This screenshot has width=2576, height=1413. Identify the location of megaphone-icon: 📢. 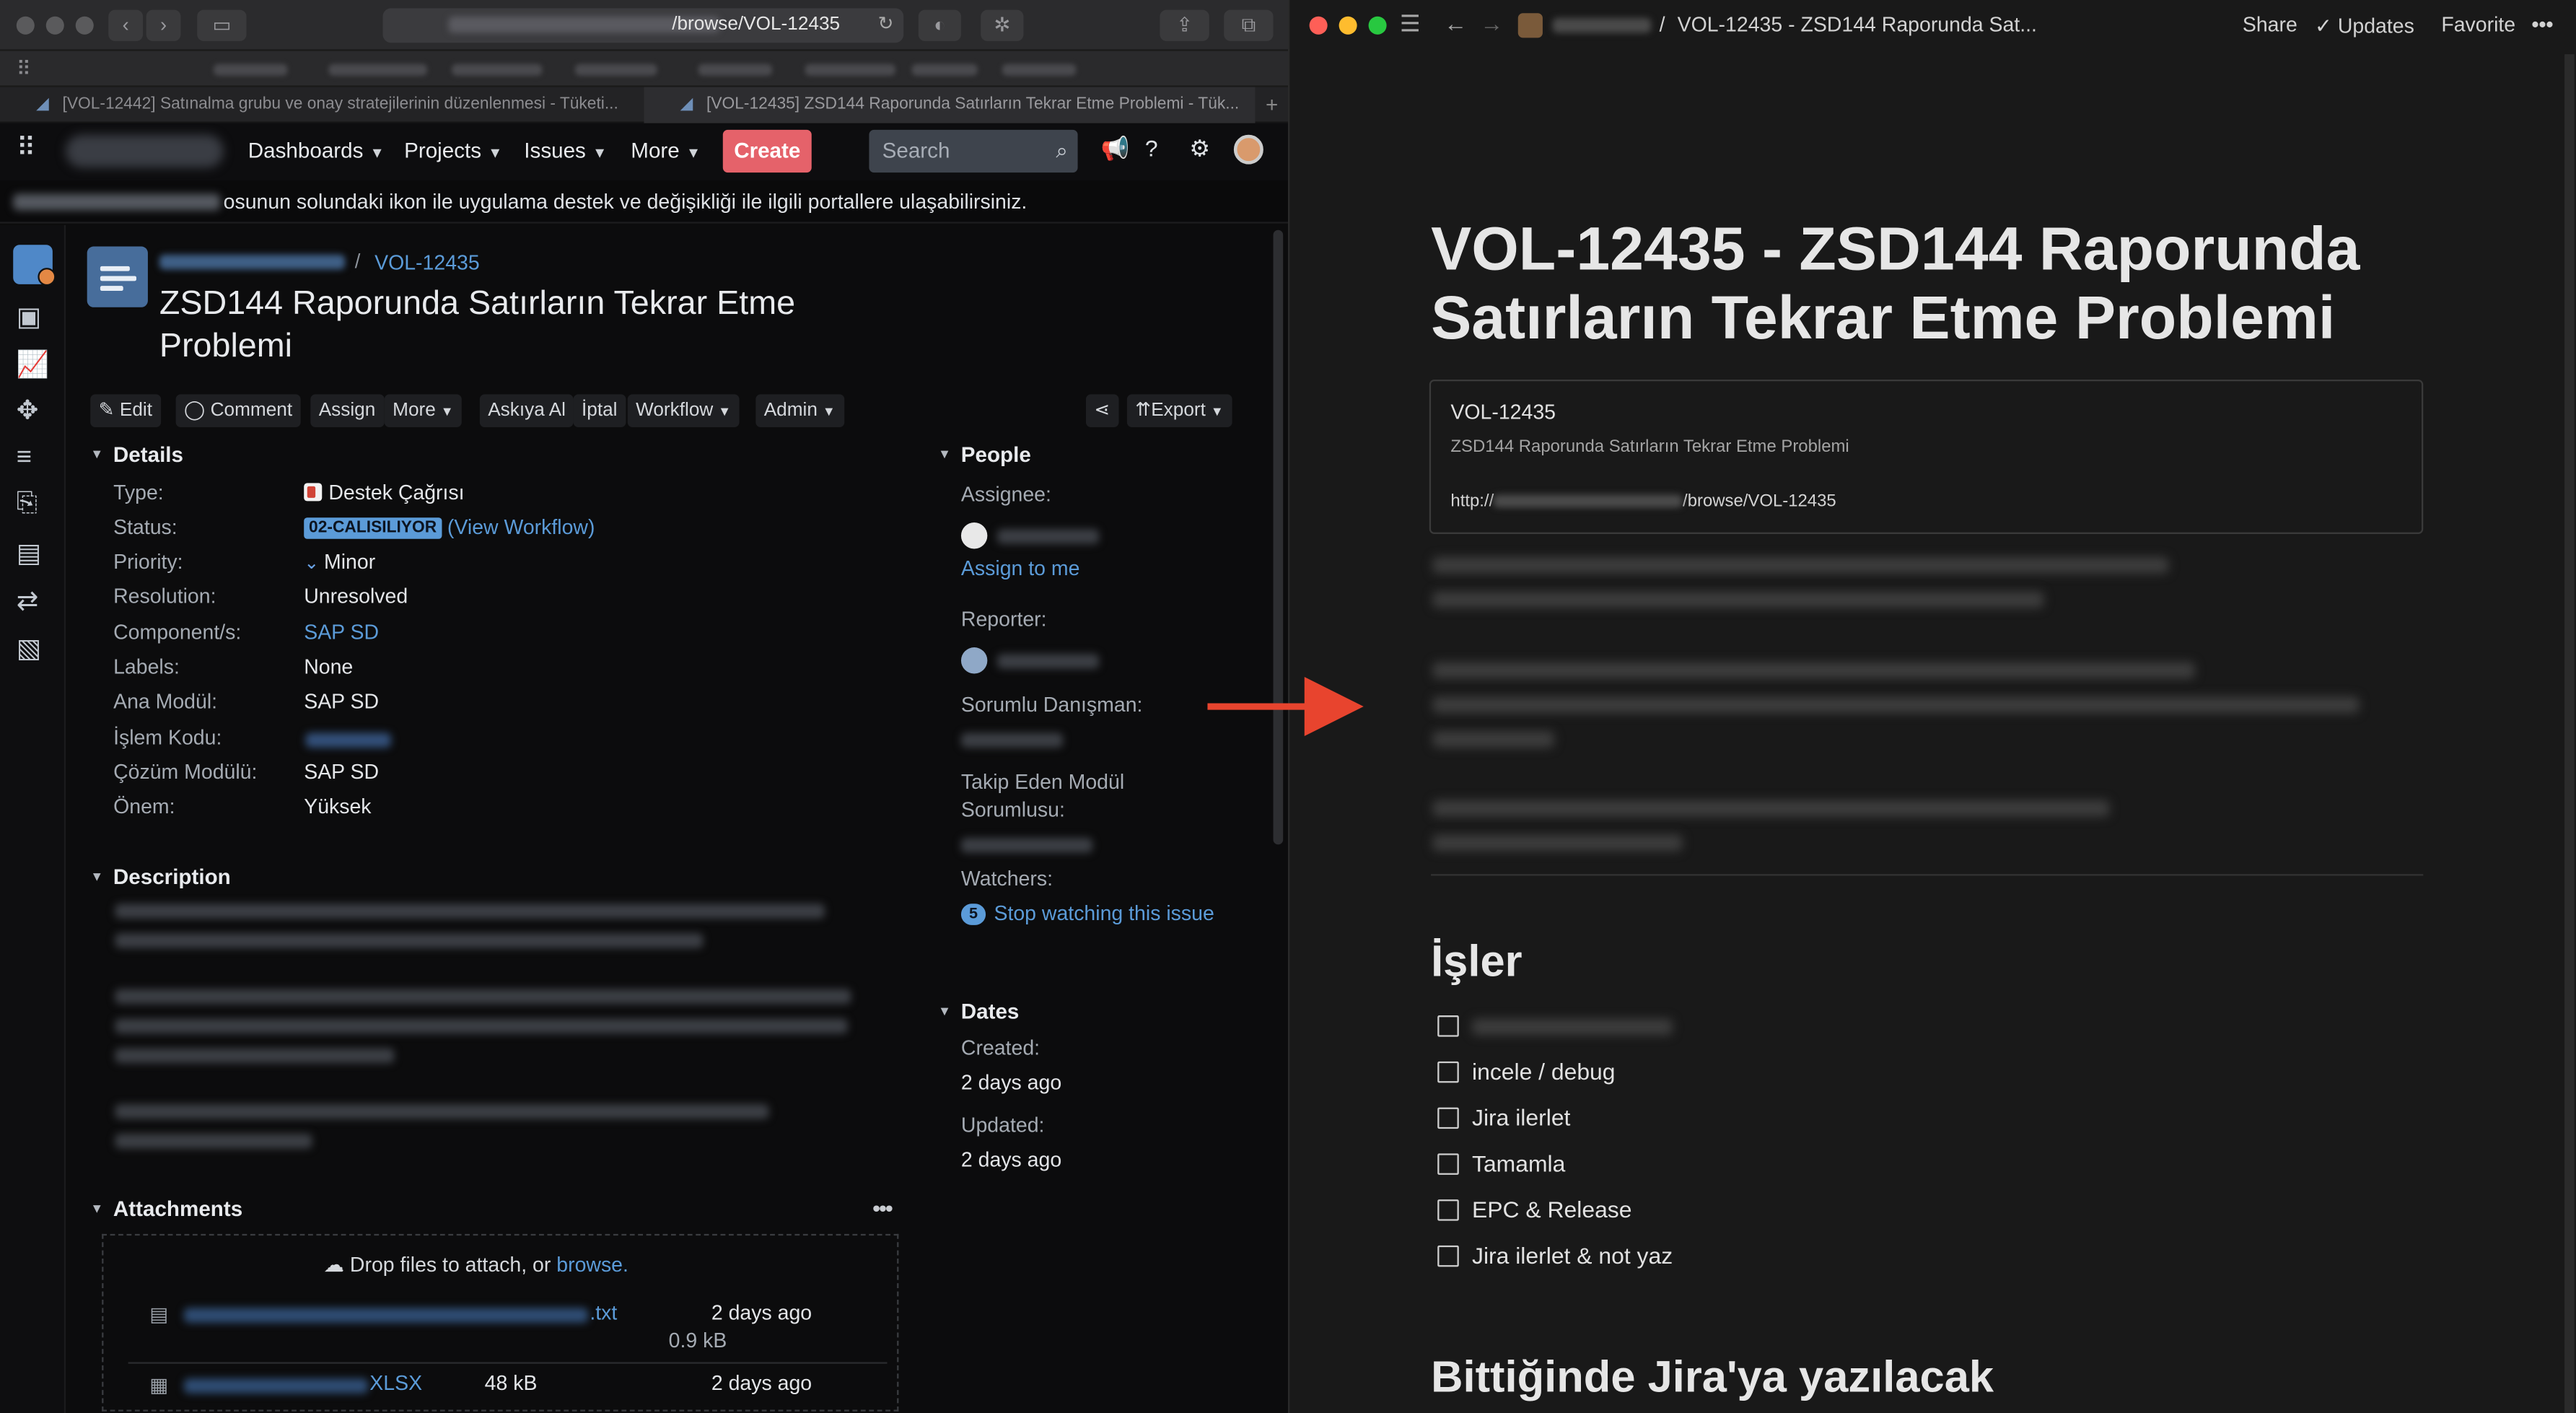
(1114, 149).